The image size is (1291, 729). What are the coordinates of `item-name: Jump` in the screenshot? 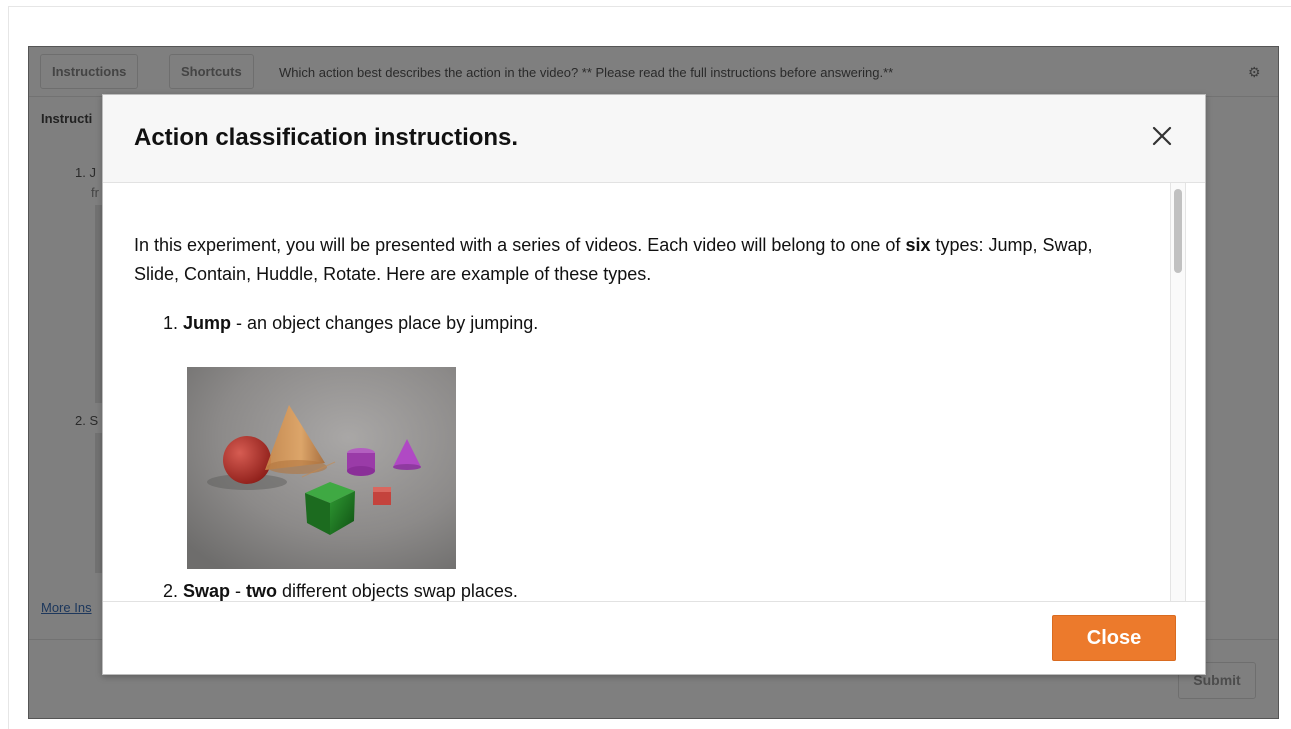 It's located at (207, 323).